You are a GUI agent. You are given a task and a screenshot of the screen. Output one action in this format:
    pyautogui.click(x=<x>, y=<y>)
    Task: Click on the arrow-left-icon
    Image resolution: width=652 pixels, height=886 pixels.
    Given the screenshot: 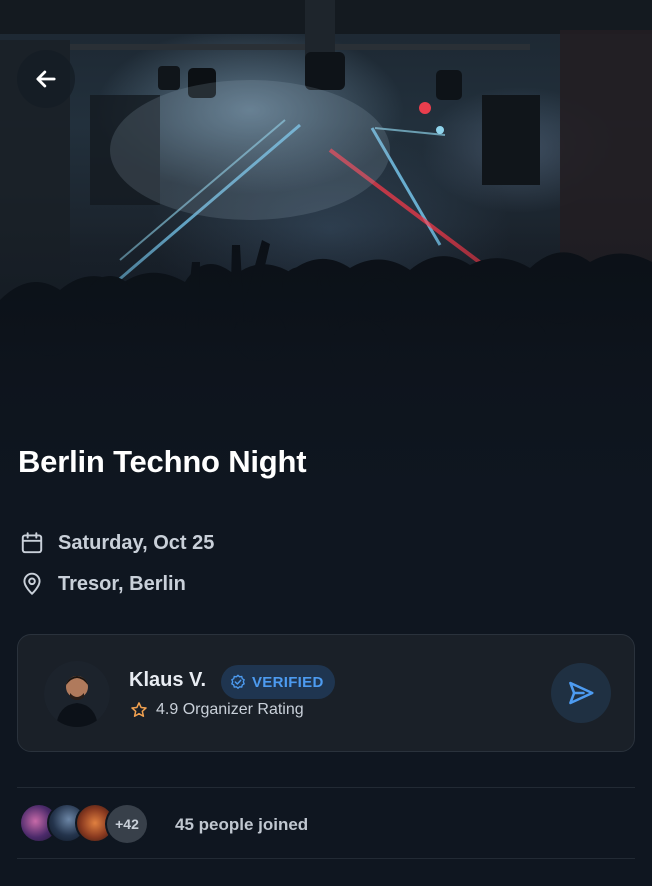 What is the action you would take?
    pyautogui.click(x=46, y=79)
    